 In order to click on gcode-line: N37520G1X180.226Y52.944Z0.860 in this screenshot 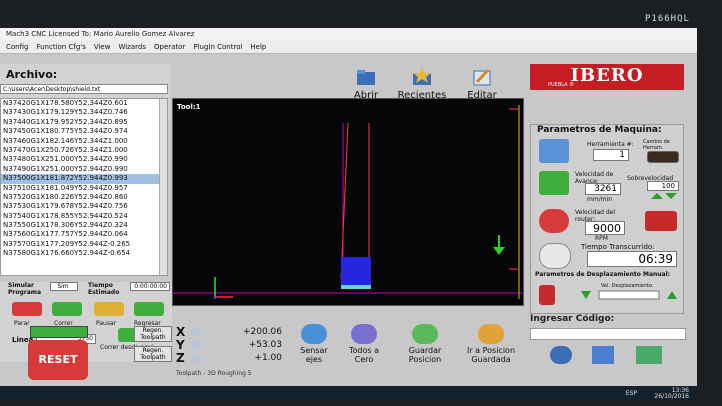, I will do `click(65, 196)`.